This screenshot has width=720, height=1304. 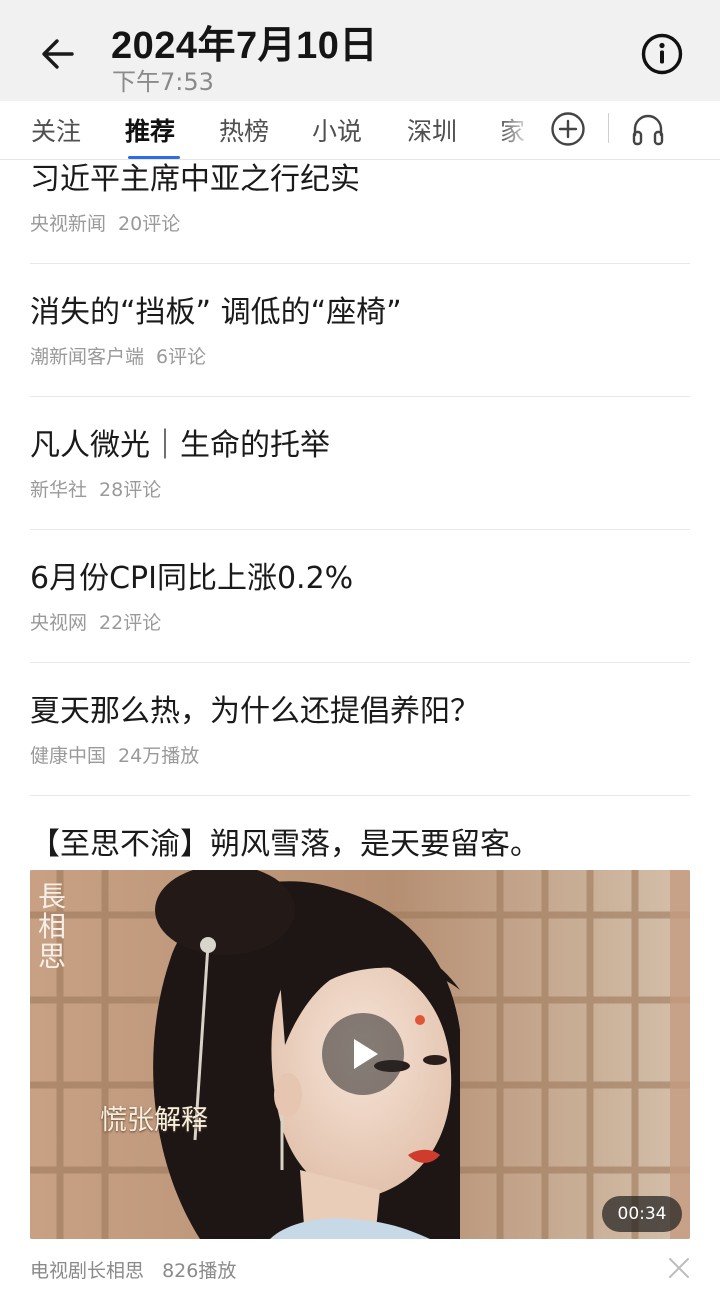 I want to click on channel-tab-bar: 关注 推荐 热榜 小说 深圳 家, so click(x=360, y=130).